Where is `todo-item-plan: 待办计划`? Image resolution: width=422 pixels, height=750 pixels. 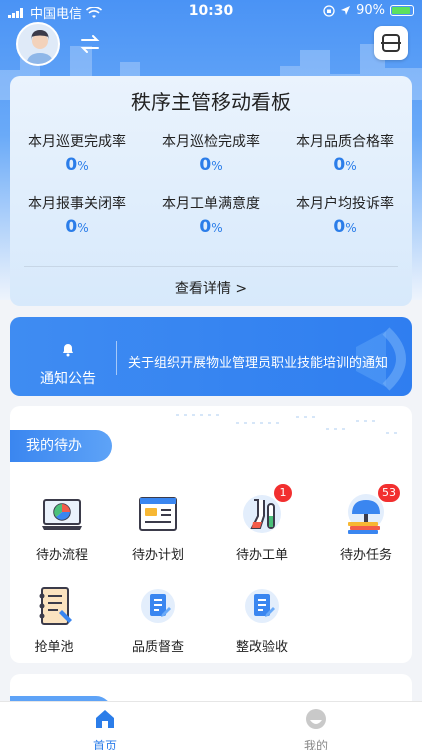 todo-item-plan: 待办计划 is located at coordinates (158, 527).